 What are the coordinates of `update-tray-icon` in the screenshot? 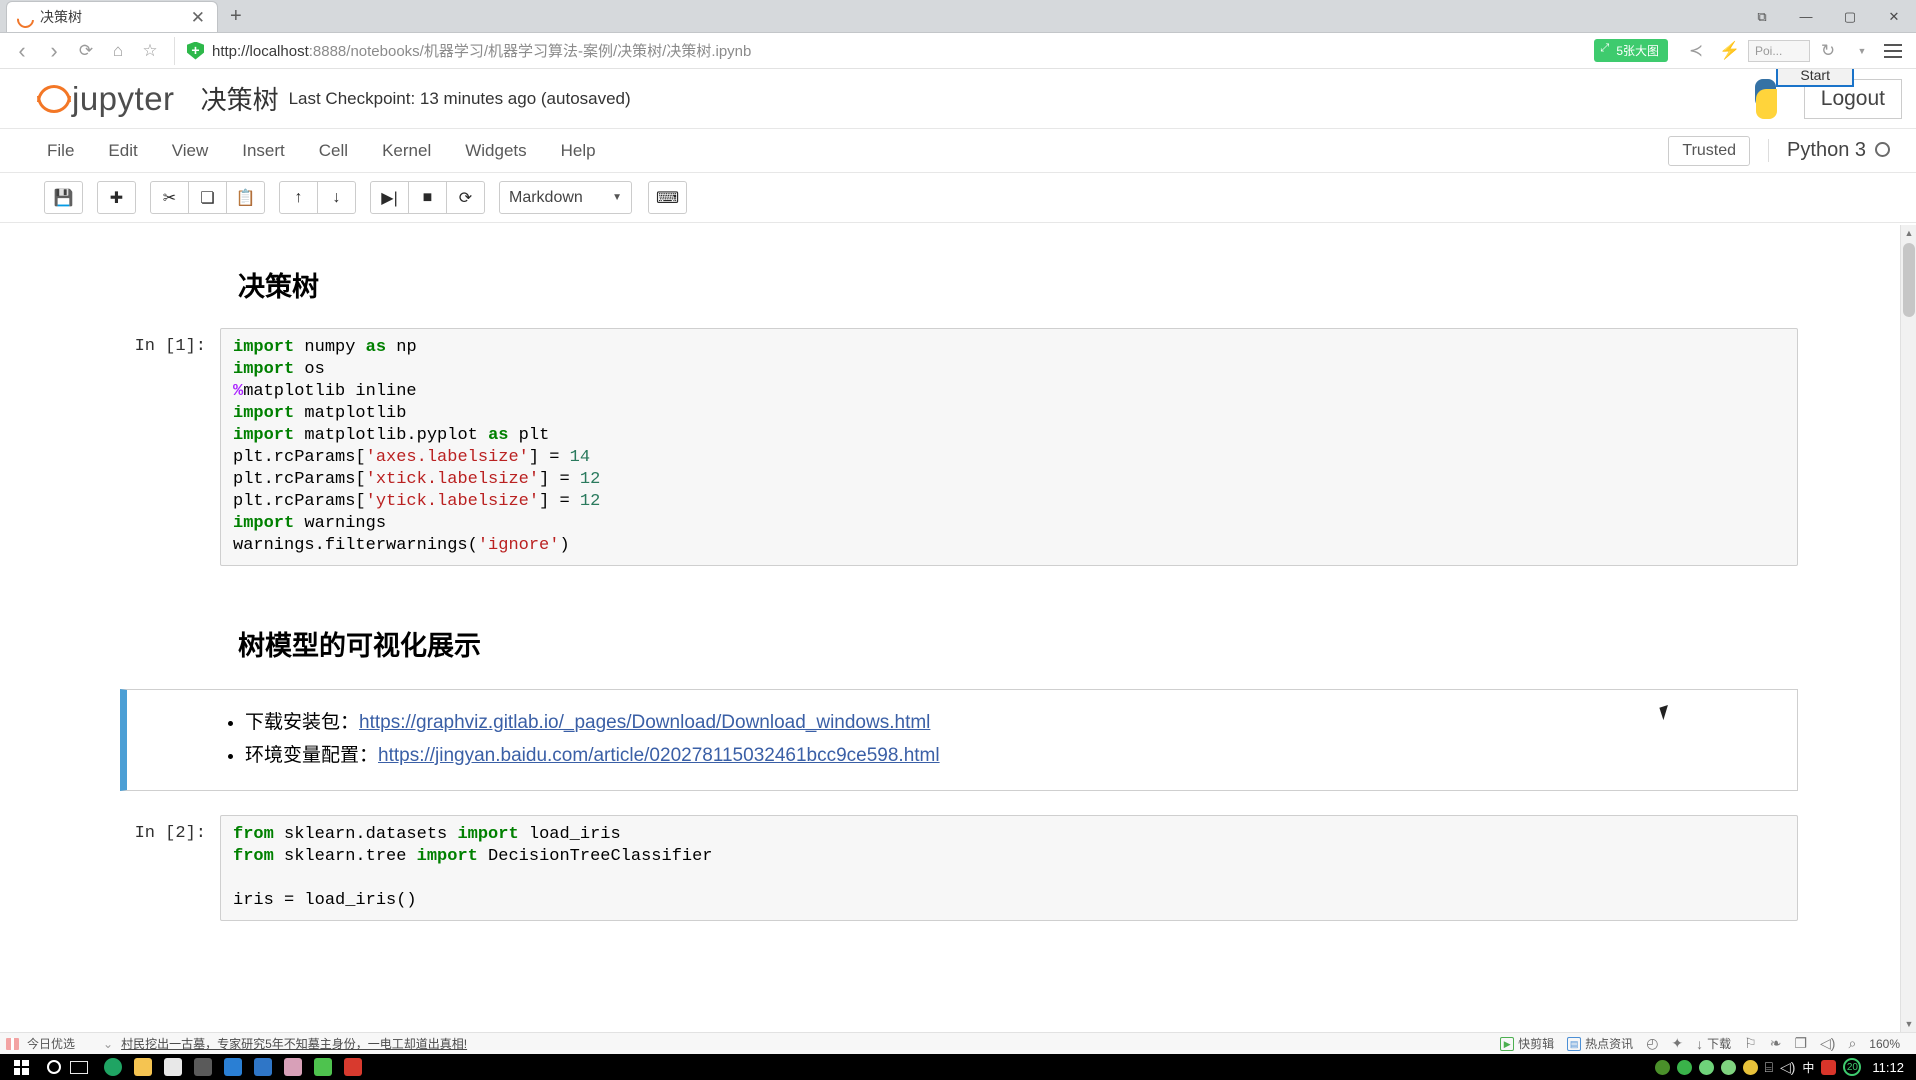 It's located at (1750, 1067).